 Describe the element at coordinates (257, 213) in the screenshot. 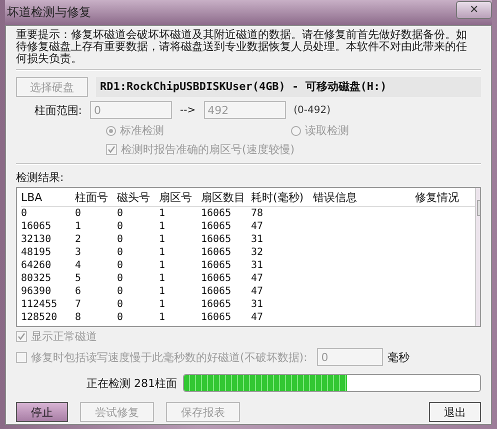

I see `table-cell-text: 78` at that location.